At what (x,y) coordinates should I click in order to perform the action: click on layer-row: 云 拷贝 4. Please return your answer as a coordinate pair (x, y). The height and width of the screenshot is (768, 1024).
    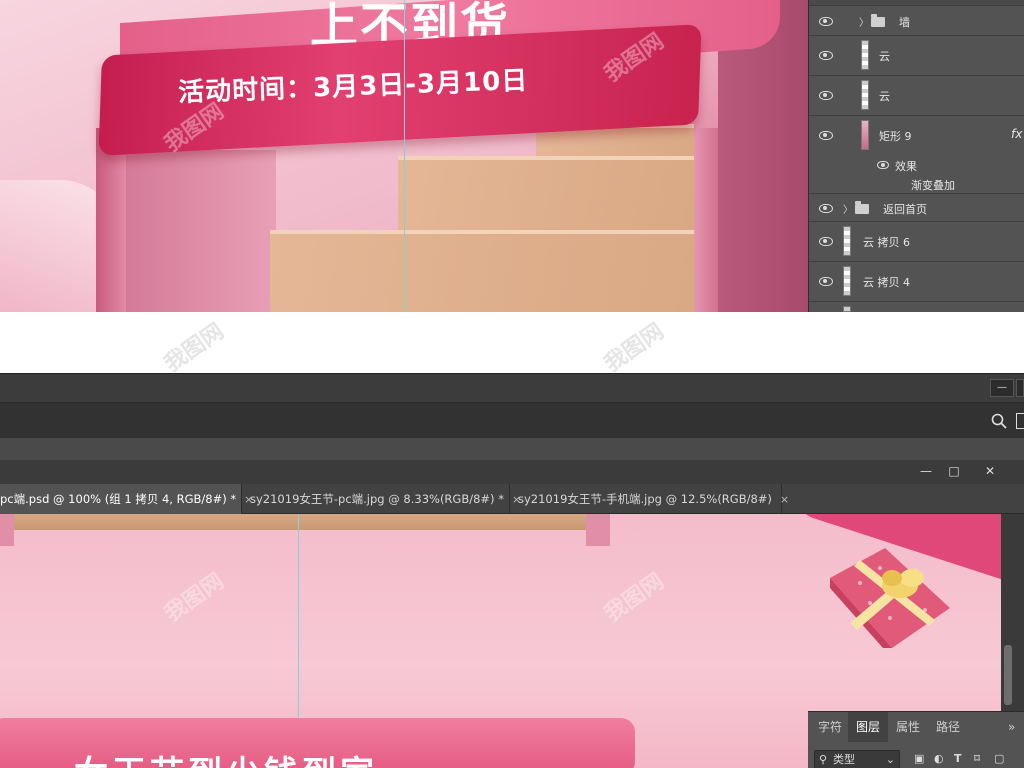
    Looking at the image, I should click on (916, 282).